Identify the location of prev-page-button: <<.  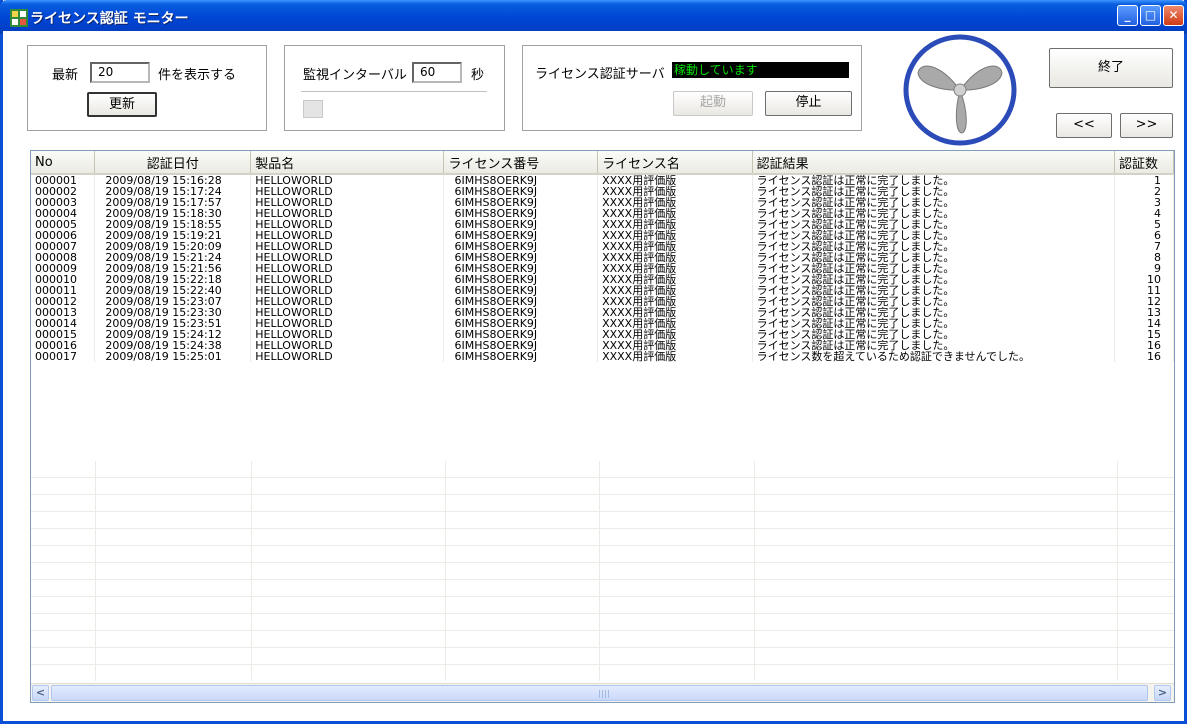
(1084, 125).